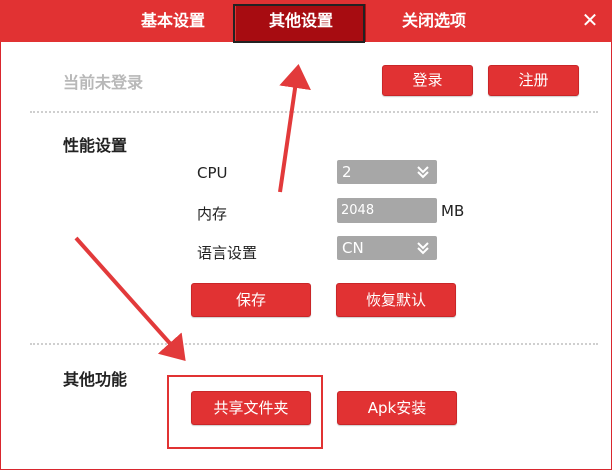 The width and height of the screenshot is (612, 470). What do you see at coordinates (95, 145) in the screenshot?
I see `performance-section-title: 性能设置` at bounding box center [95, 145].